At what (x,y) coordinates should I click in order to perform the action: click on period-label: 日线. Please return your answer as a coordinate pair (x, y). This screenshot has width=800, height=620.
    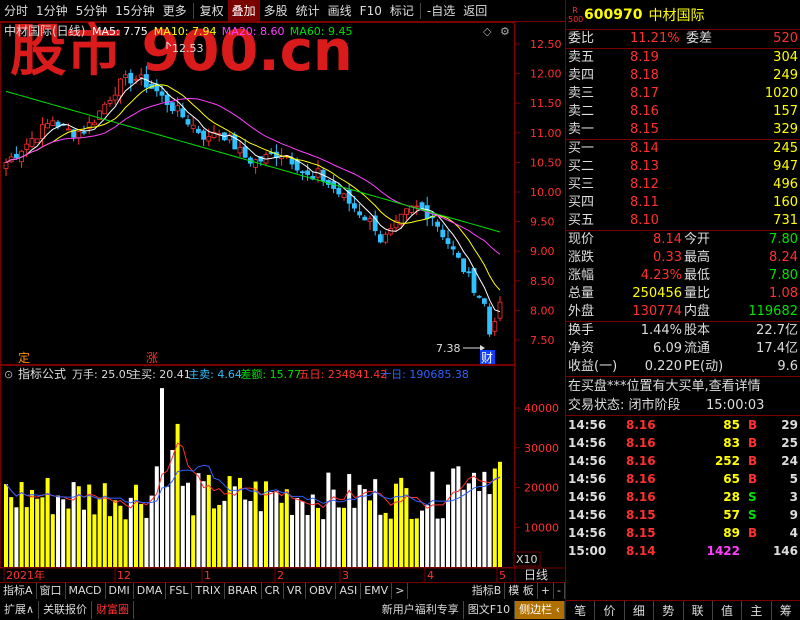
    Looking at the image, I should click on (536, 575).